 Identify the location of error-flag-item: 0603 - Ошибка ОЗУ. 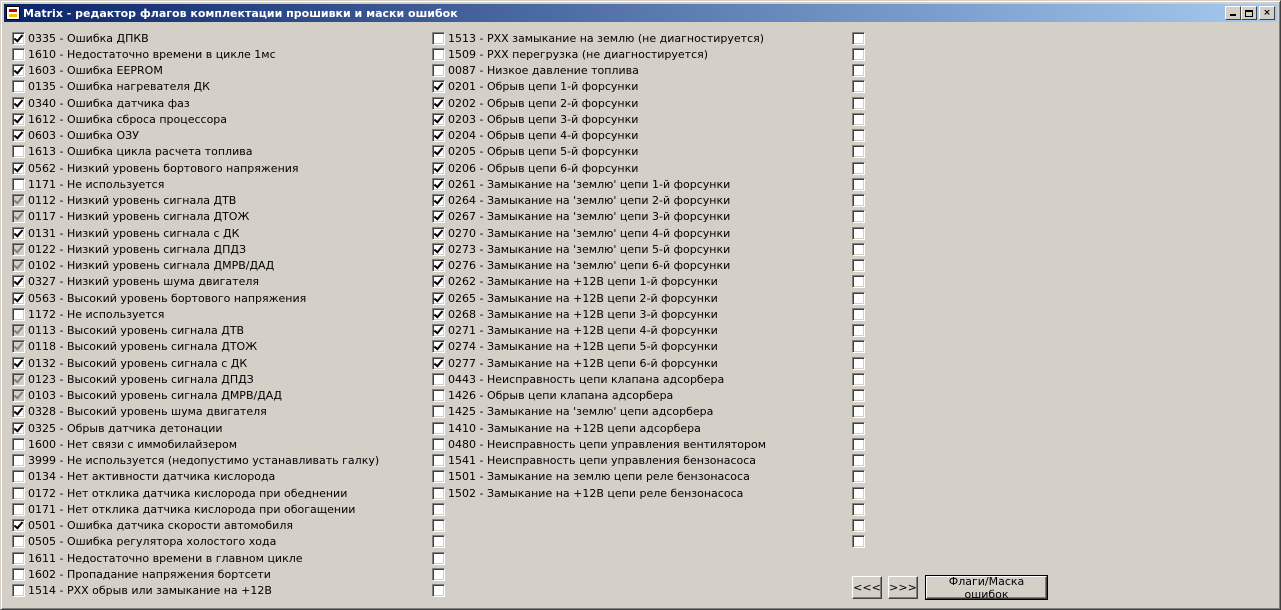
(195, 136).